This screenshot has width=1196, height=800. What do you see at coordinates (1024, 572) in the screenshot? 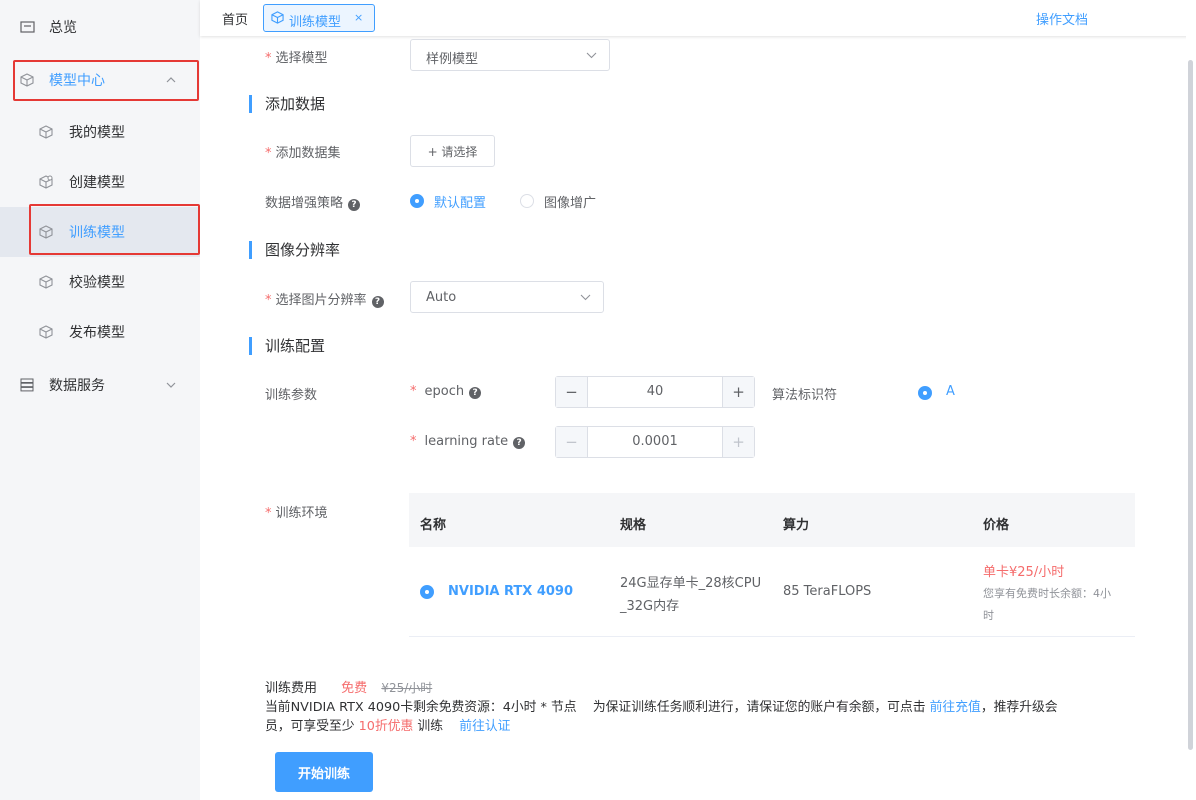
I see `gpu-price: 单卡¥25/小时` at bounding box center [1024, 572].